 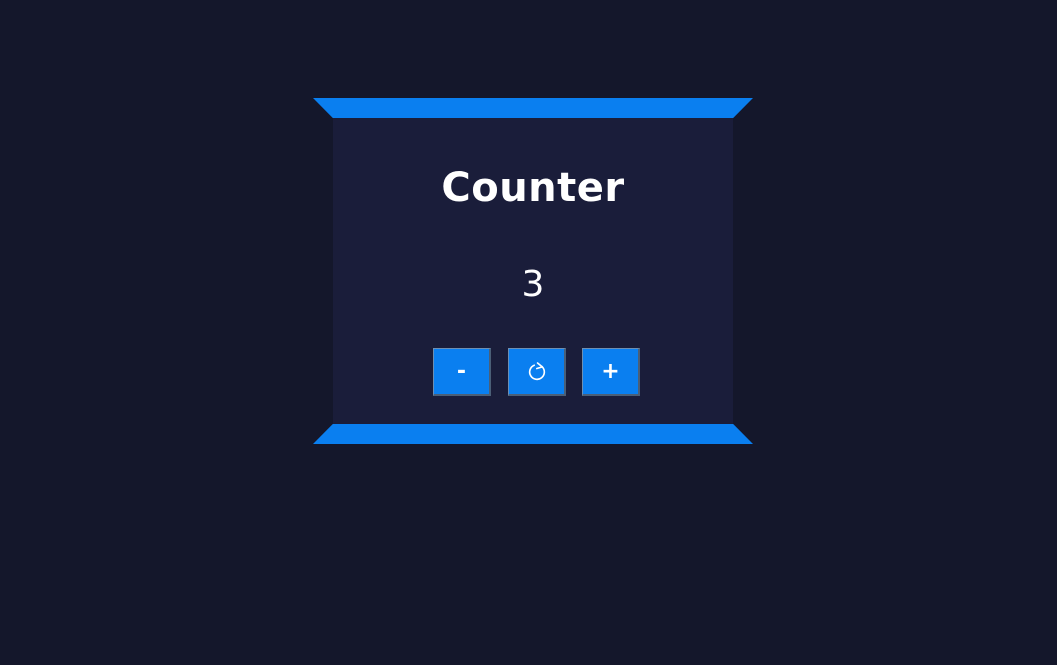 I want to click on reset-button, so click(x=537, y=372).